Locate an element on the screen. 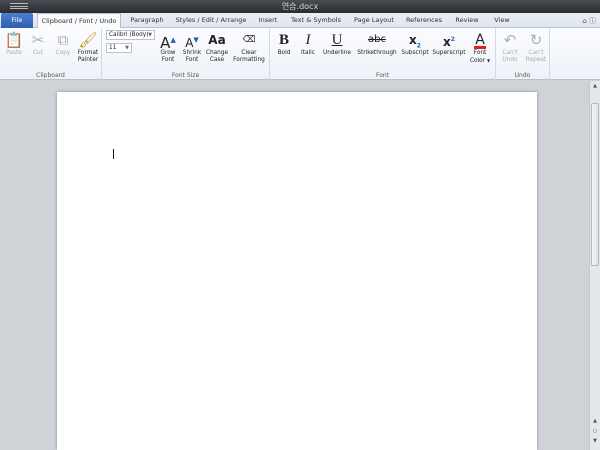 This screenshot has width=600, height=450. browse-object-icon: ○ is located at coordinates (595, 431).